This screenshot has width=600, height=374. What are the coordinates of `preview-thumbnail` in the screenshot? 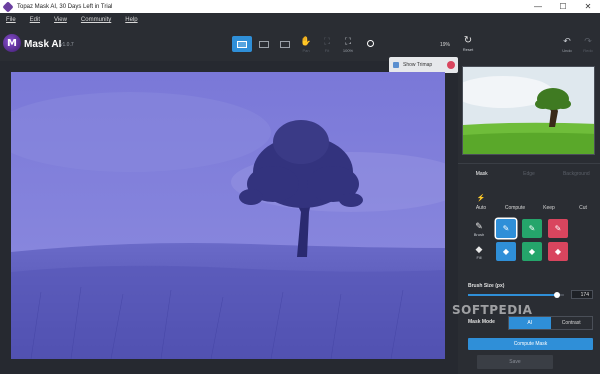 It's located at (528, 110).